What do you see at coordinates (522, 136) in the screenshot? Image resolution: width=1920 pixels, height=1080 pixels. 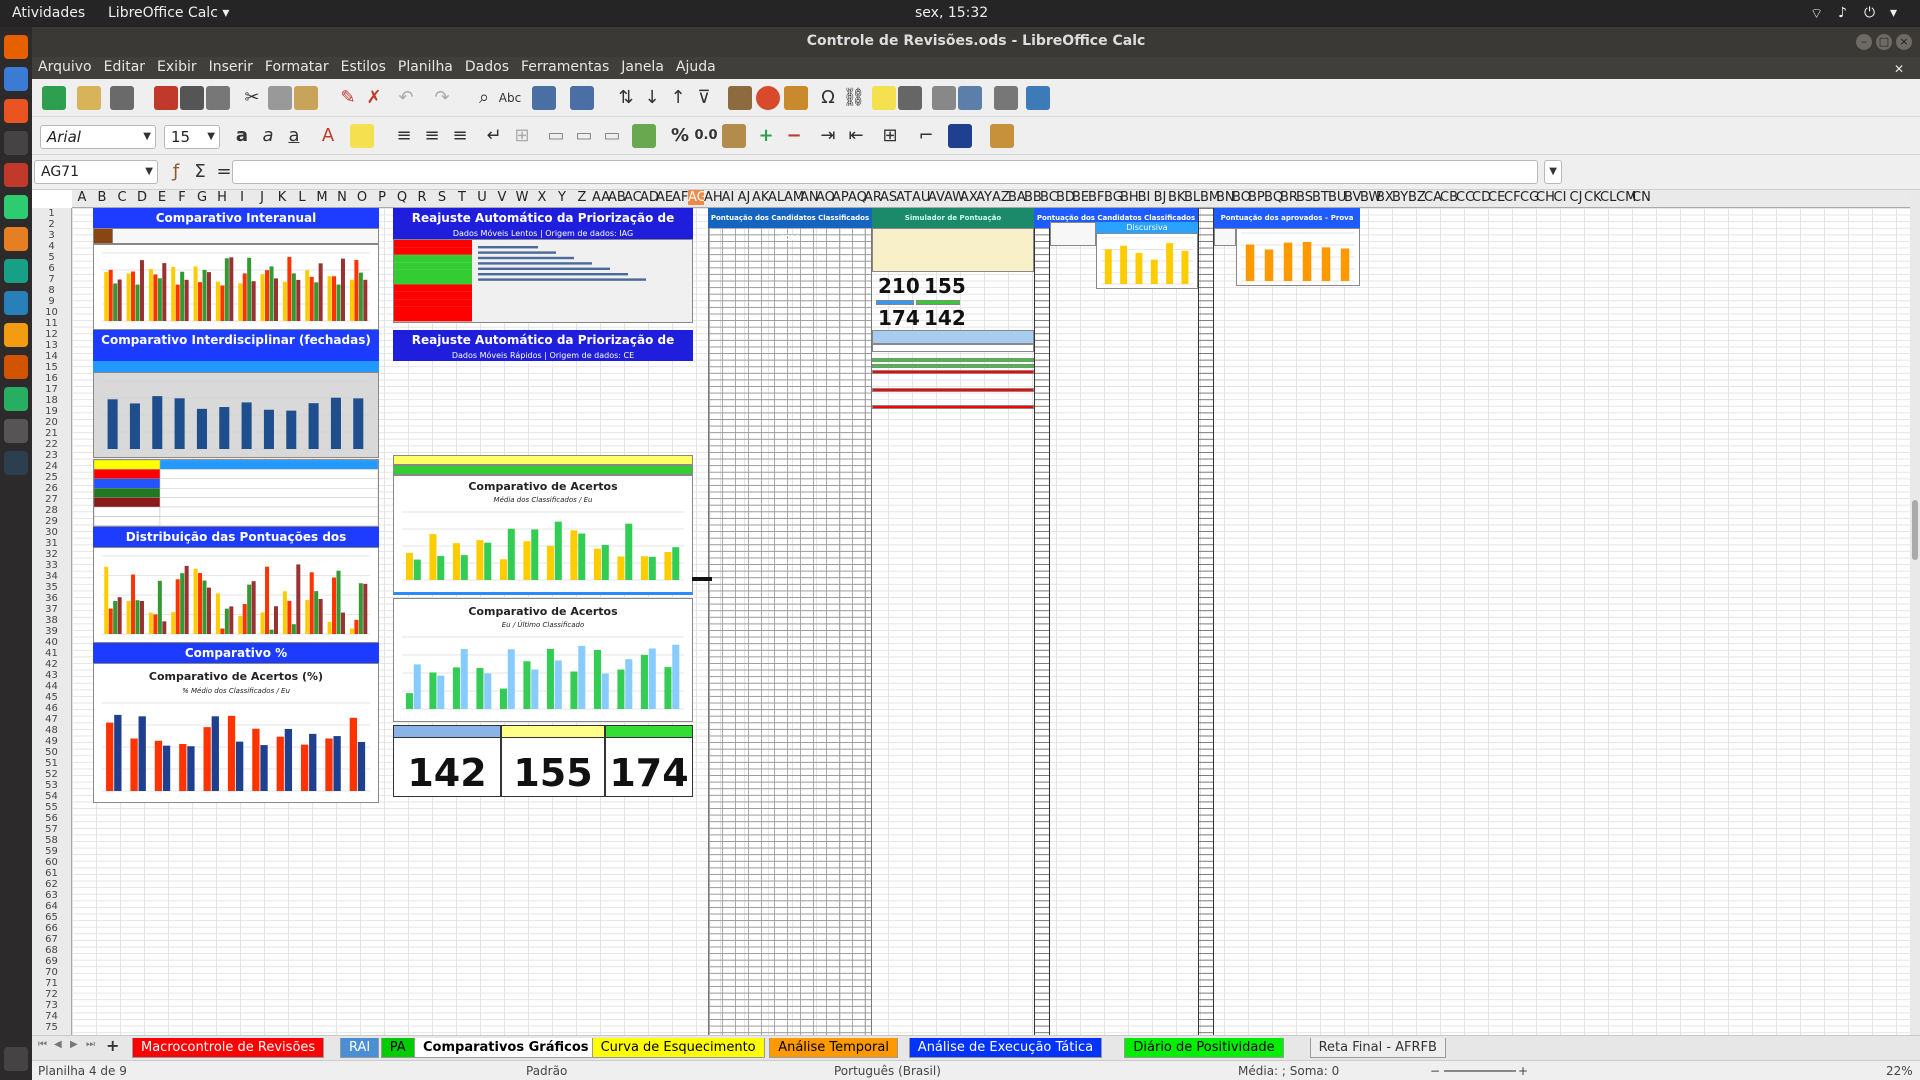 I see `merge-cells-icon: ⊞` at bounding box center [522, 136].